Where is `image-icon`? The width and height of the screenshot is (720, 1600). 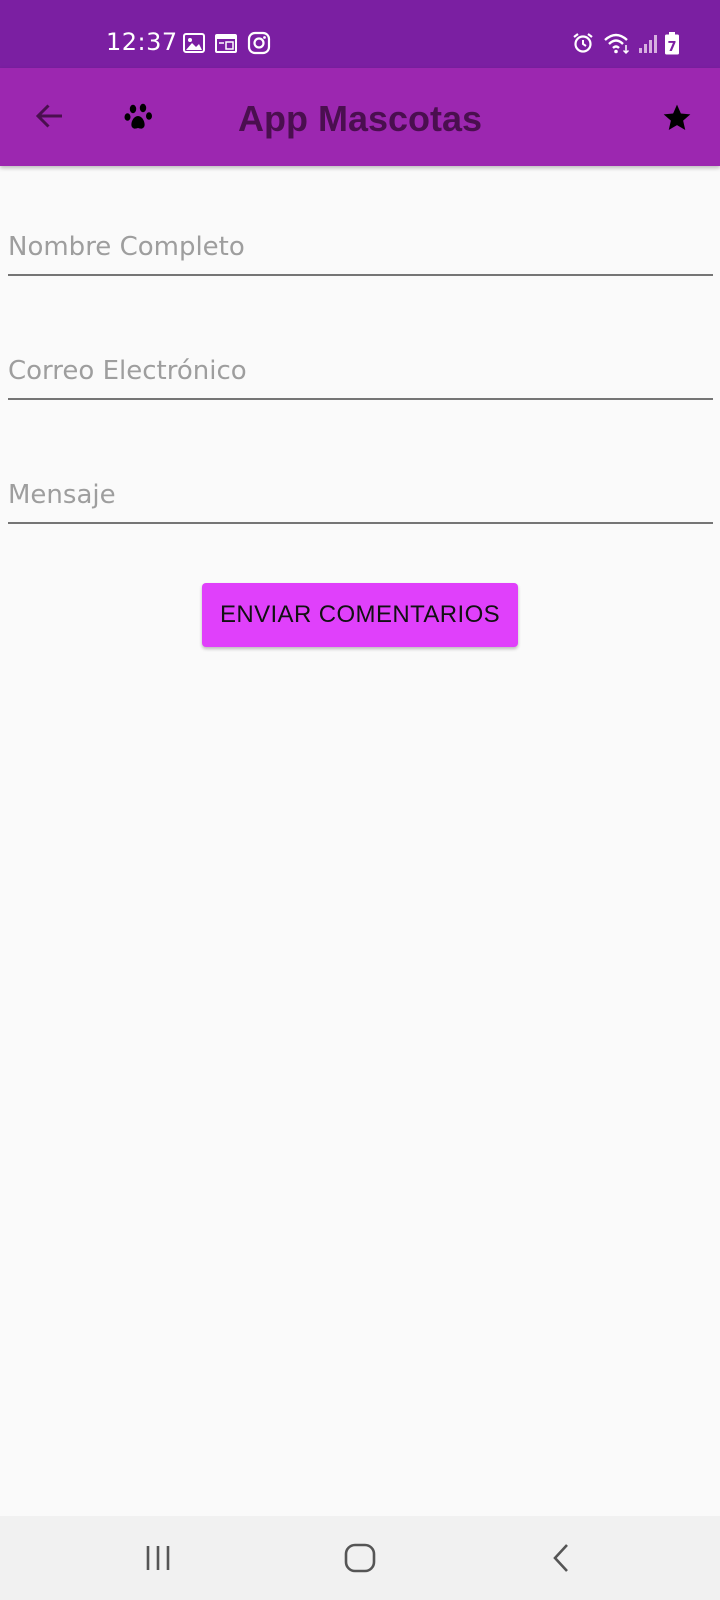 image-icon is located at coordinates (194, 43).